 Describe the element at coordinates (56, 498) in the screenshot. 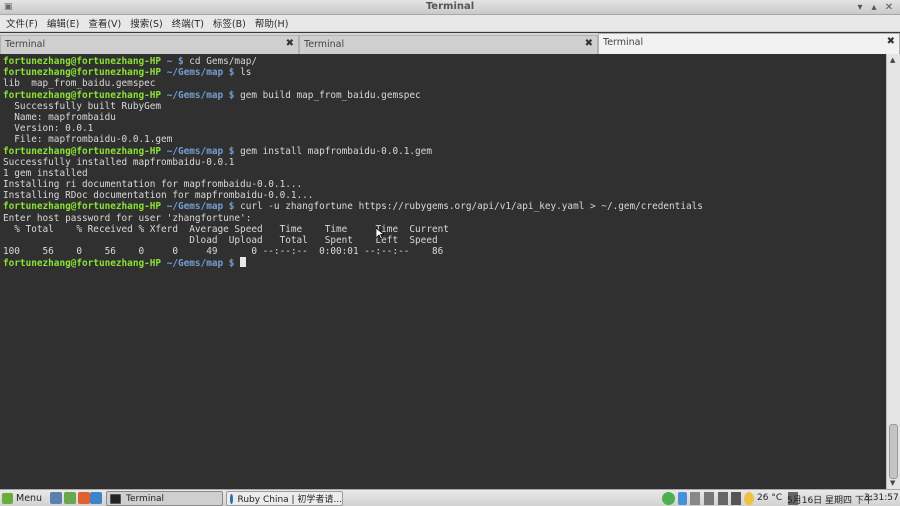

I see `show-desktop-icon` at that location.